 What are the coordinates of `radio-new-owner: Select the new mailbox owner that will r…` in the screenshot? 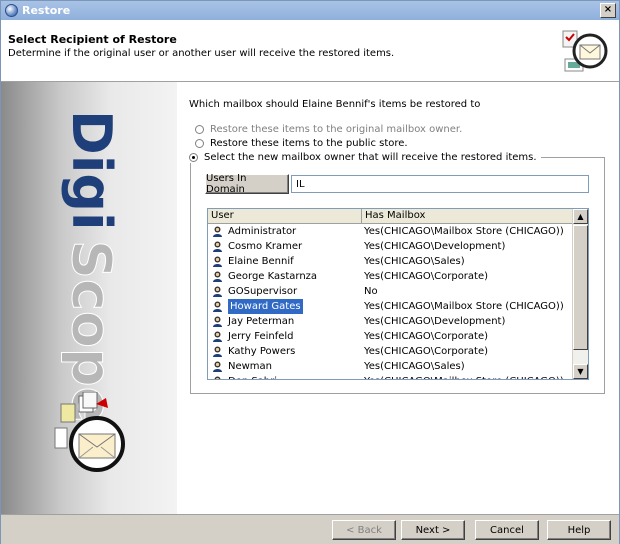 It's located at (365, 157).